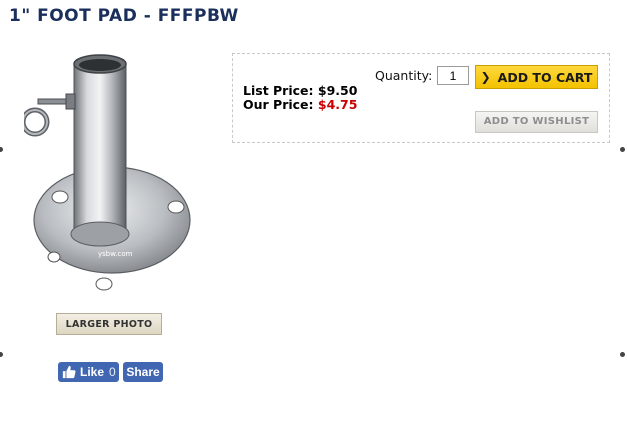 This screenshot has height=433, width=627. What do you see at coordinates (143, 372) in the screenshot?
I see `facebook-share-button: Share` at bounding box center [143, 372].